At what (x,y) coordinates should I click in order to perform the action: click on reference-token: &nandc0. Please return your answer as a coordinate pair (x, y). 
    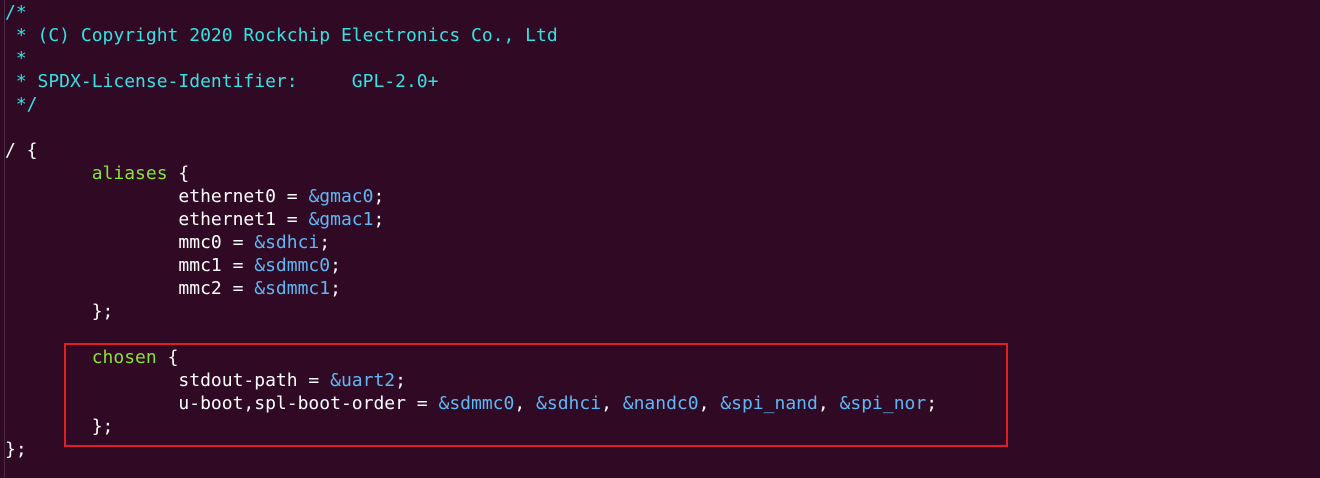
    Looking at the image, I should click on (660, 403).